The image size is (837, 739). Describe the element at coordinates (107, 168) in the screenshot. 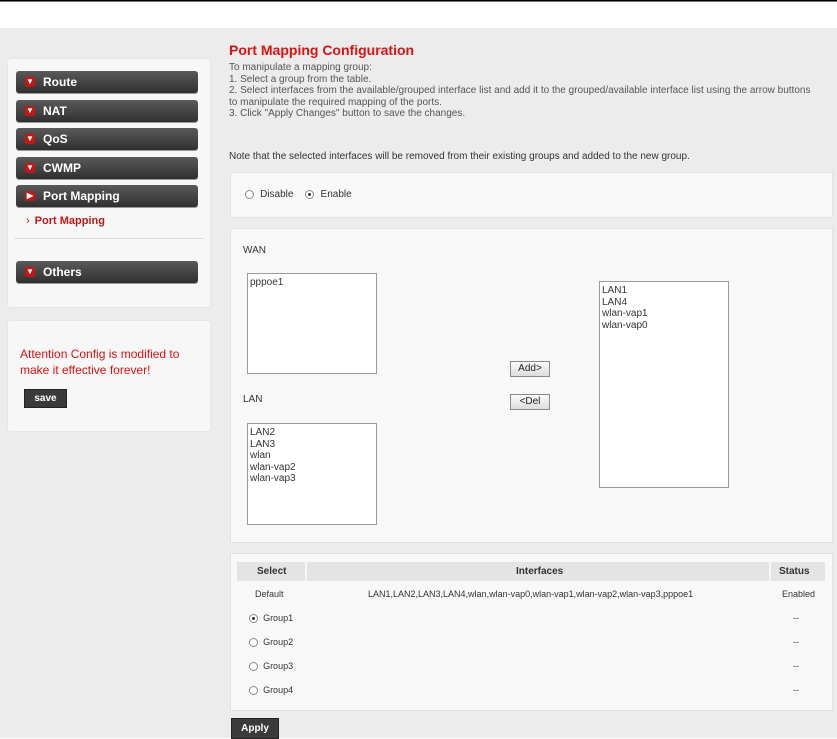

I see `sidebar-item-cwmp: ▼ CWMP` at that location.